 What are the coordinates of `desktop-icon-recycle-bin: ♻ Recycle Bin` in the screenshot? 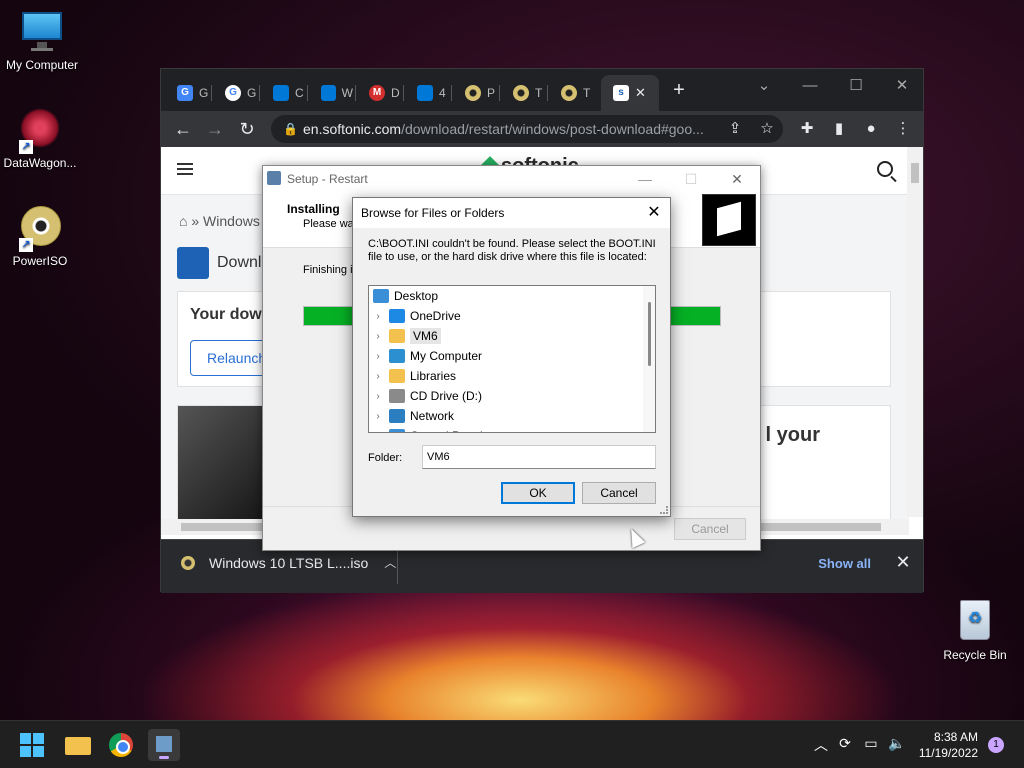 It's located at (975, 630).